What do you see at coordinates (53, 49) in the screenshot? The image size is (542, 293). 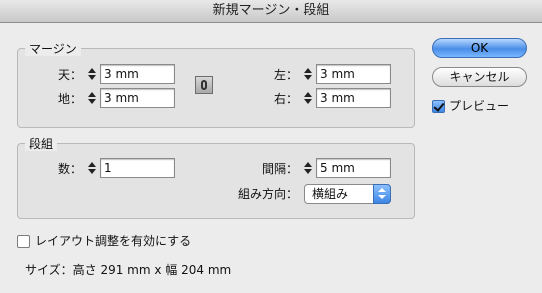 I see `margin-group-title: マージン` at bounding box center [53, 49].